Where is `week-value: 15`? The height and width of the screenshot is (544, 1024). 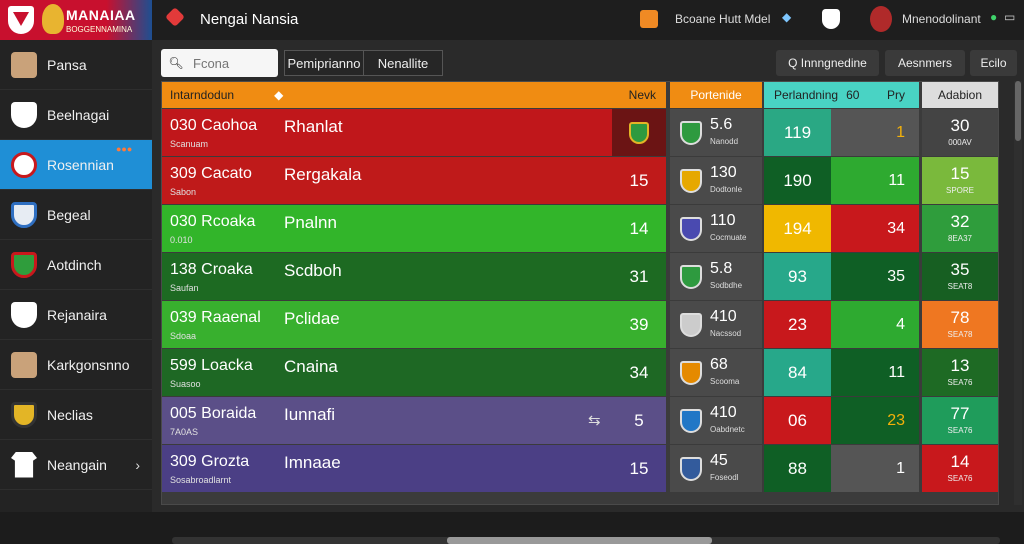 week-value: 15 is located at coordinates (639, 180).